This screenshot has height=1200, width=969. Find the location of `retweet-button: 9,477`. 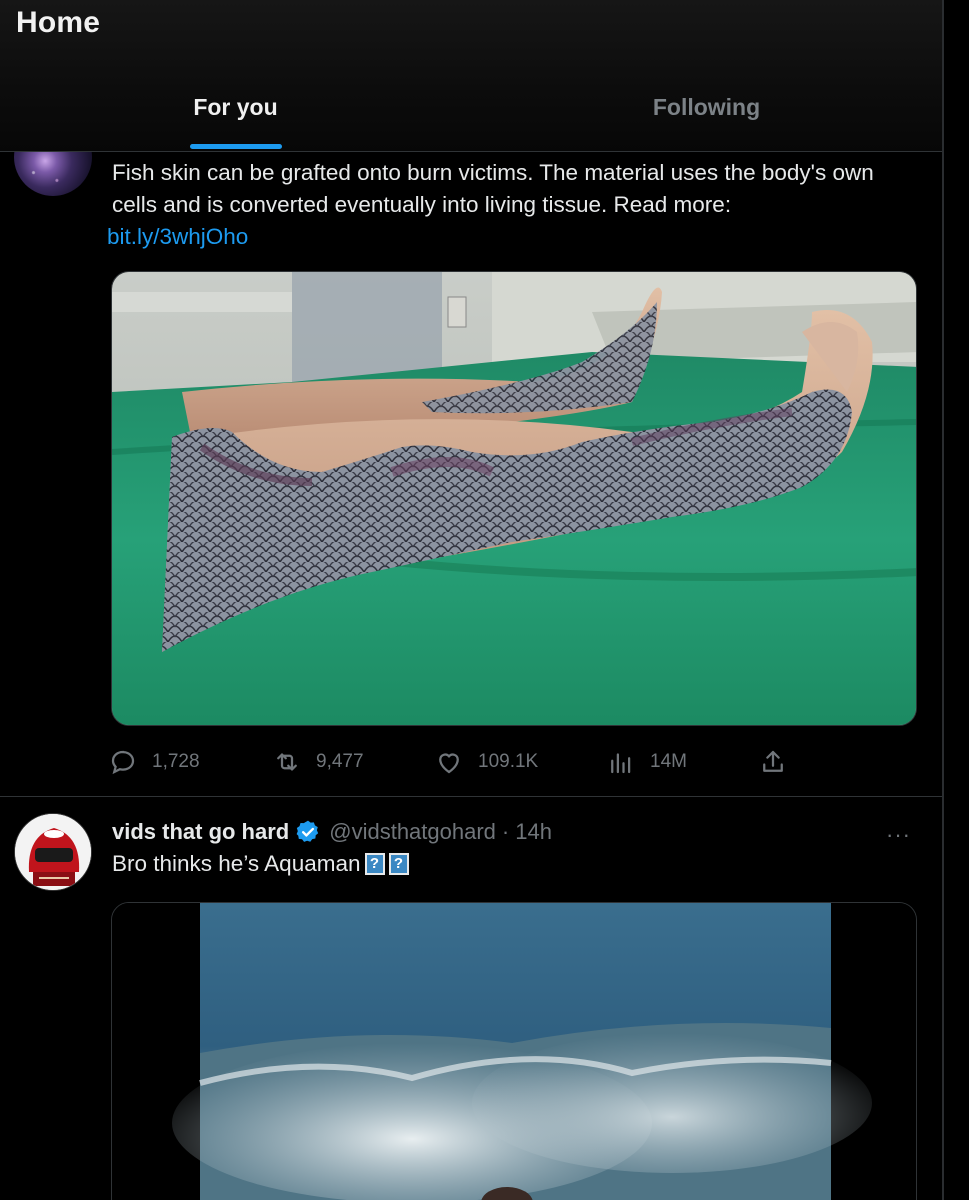

retweet-button: 9,477 is located at coordinates (318, 762).